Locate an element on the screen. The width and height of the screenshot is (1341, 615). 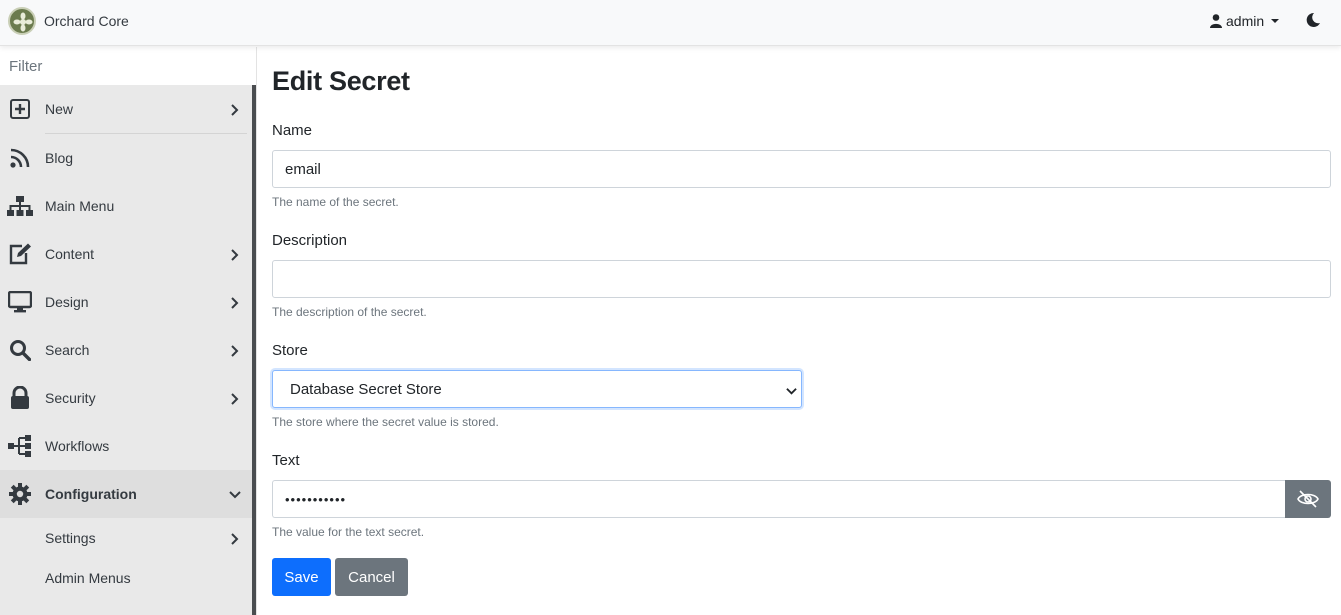
sidebar-item-security: Security is located at coordinates (126, 398).